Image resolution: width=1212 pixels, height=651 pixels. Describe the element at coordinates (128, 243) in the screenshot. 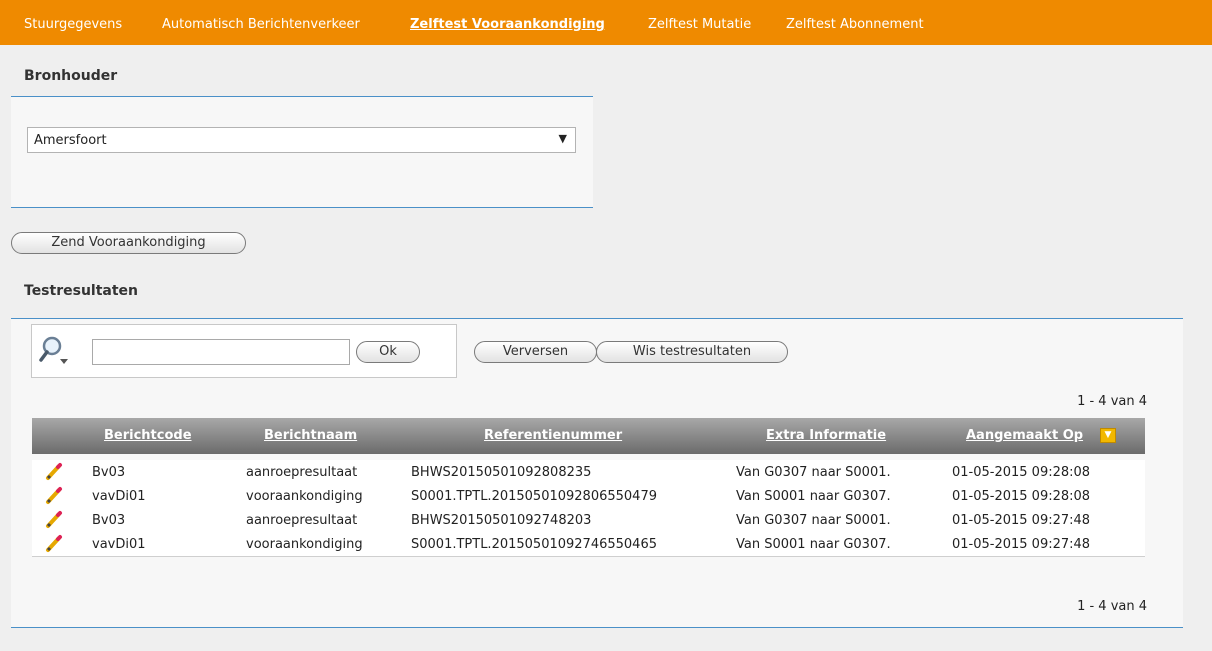

I see `send-vooraankondiging-button: Zend Vooraankondiging` at that location.